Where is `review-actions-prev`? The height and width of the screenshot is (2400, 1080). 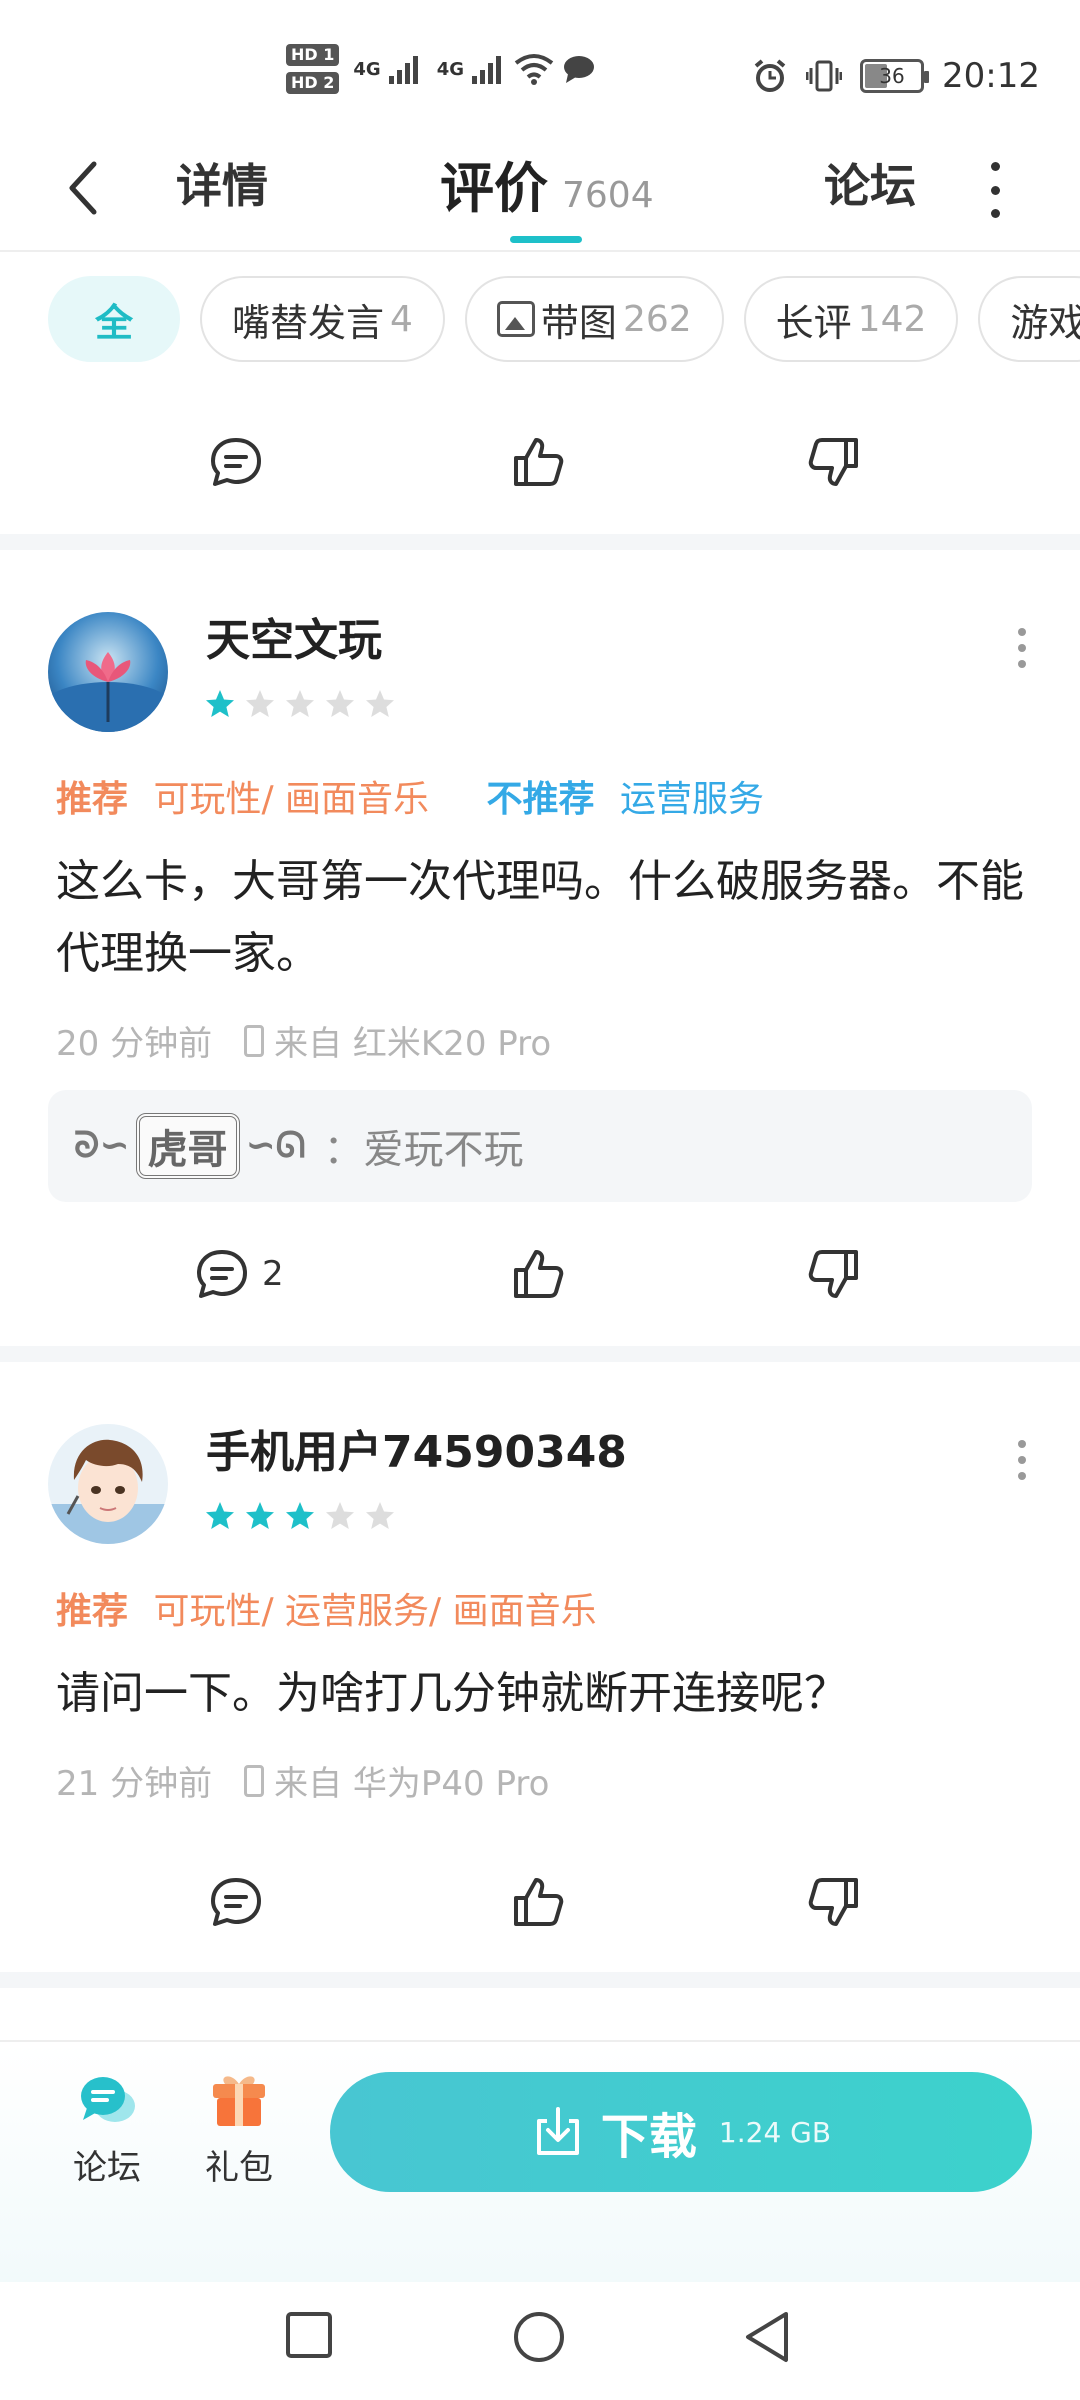 review-actions-prev is located at coordinates (540, 462).